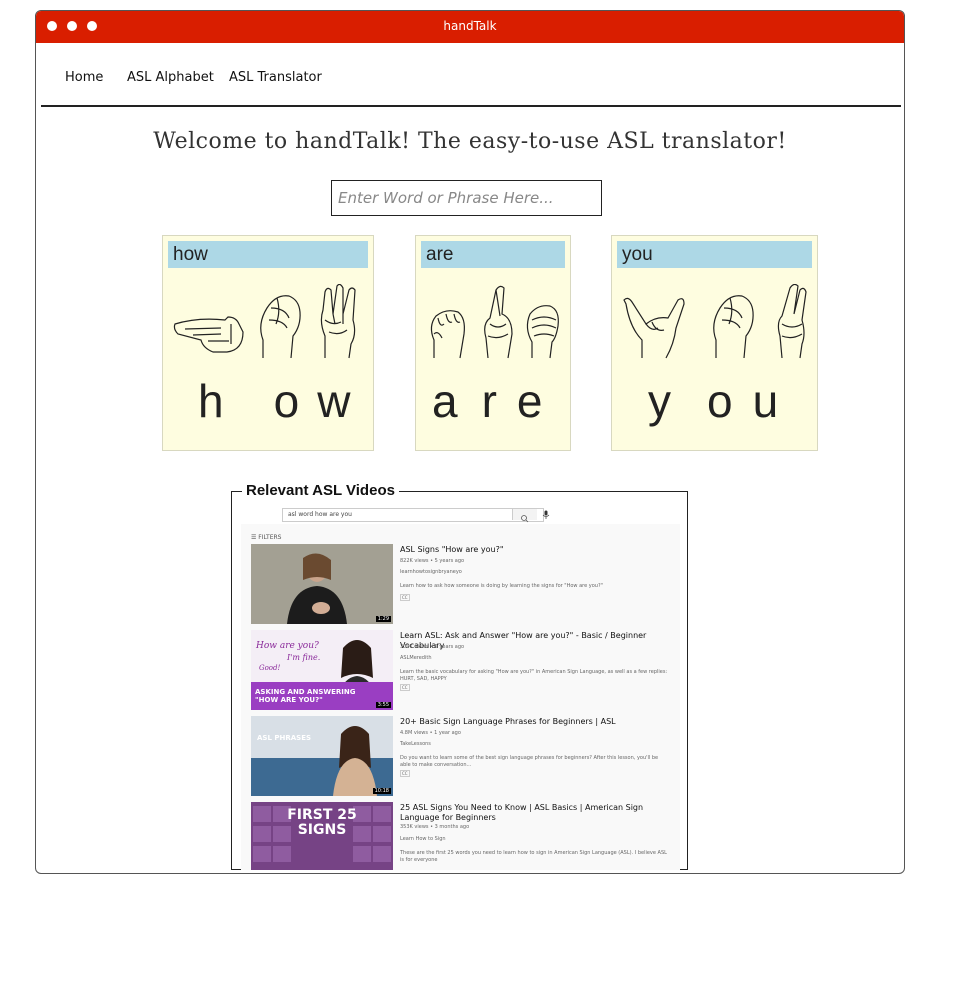 This screenshot has height=983, width=979. I want to click on word-label: are, so click(493, 254).